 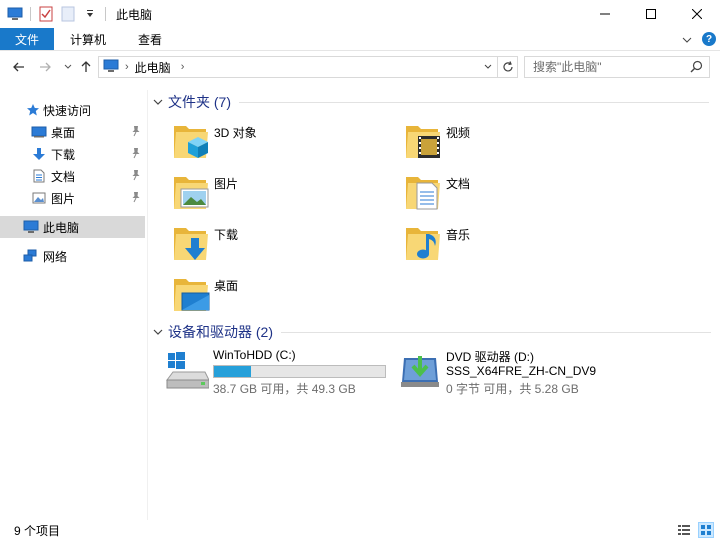 I want to click on sidebar-item-documents: 文档, so click(x=72, y=176).